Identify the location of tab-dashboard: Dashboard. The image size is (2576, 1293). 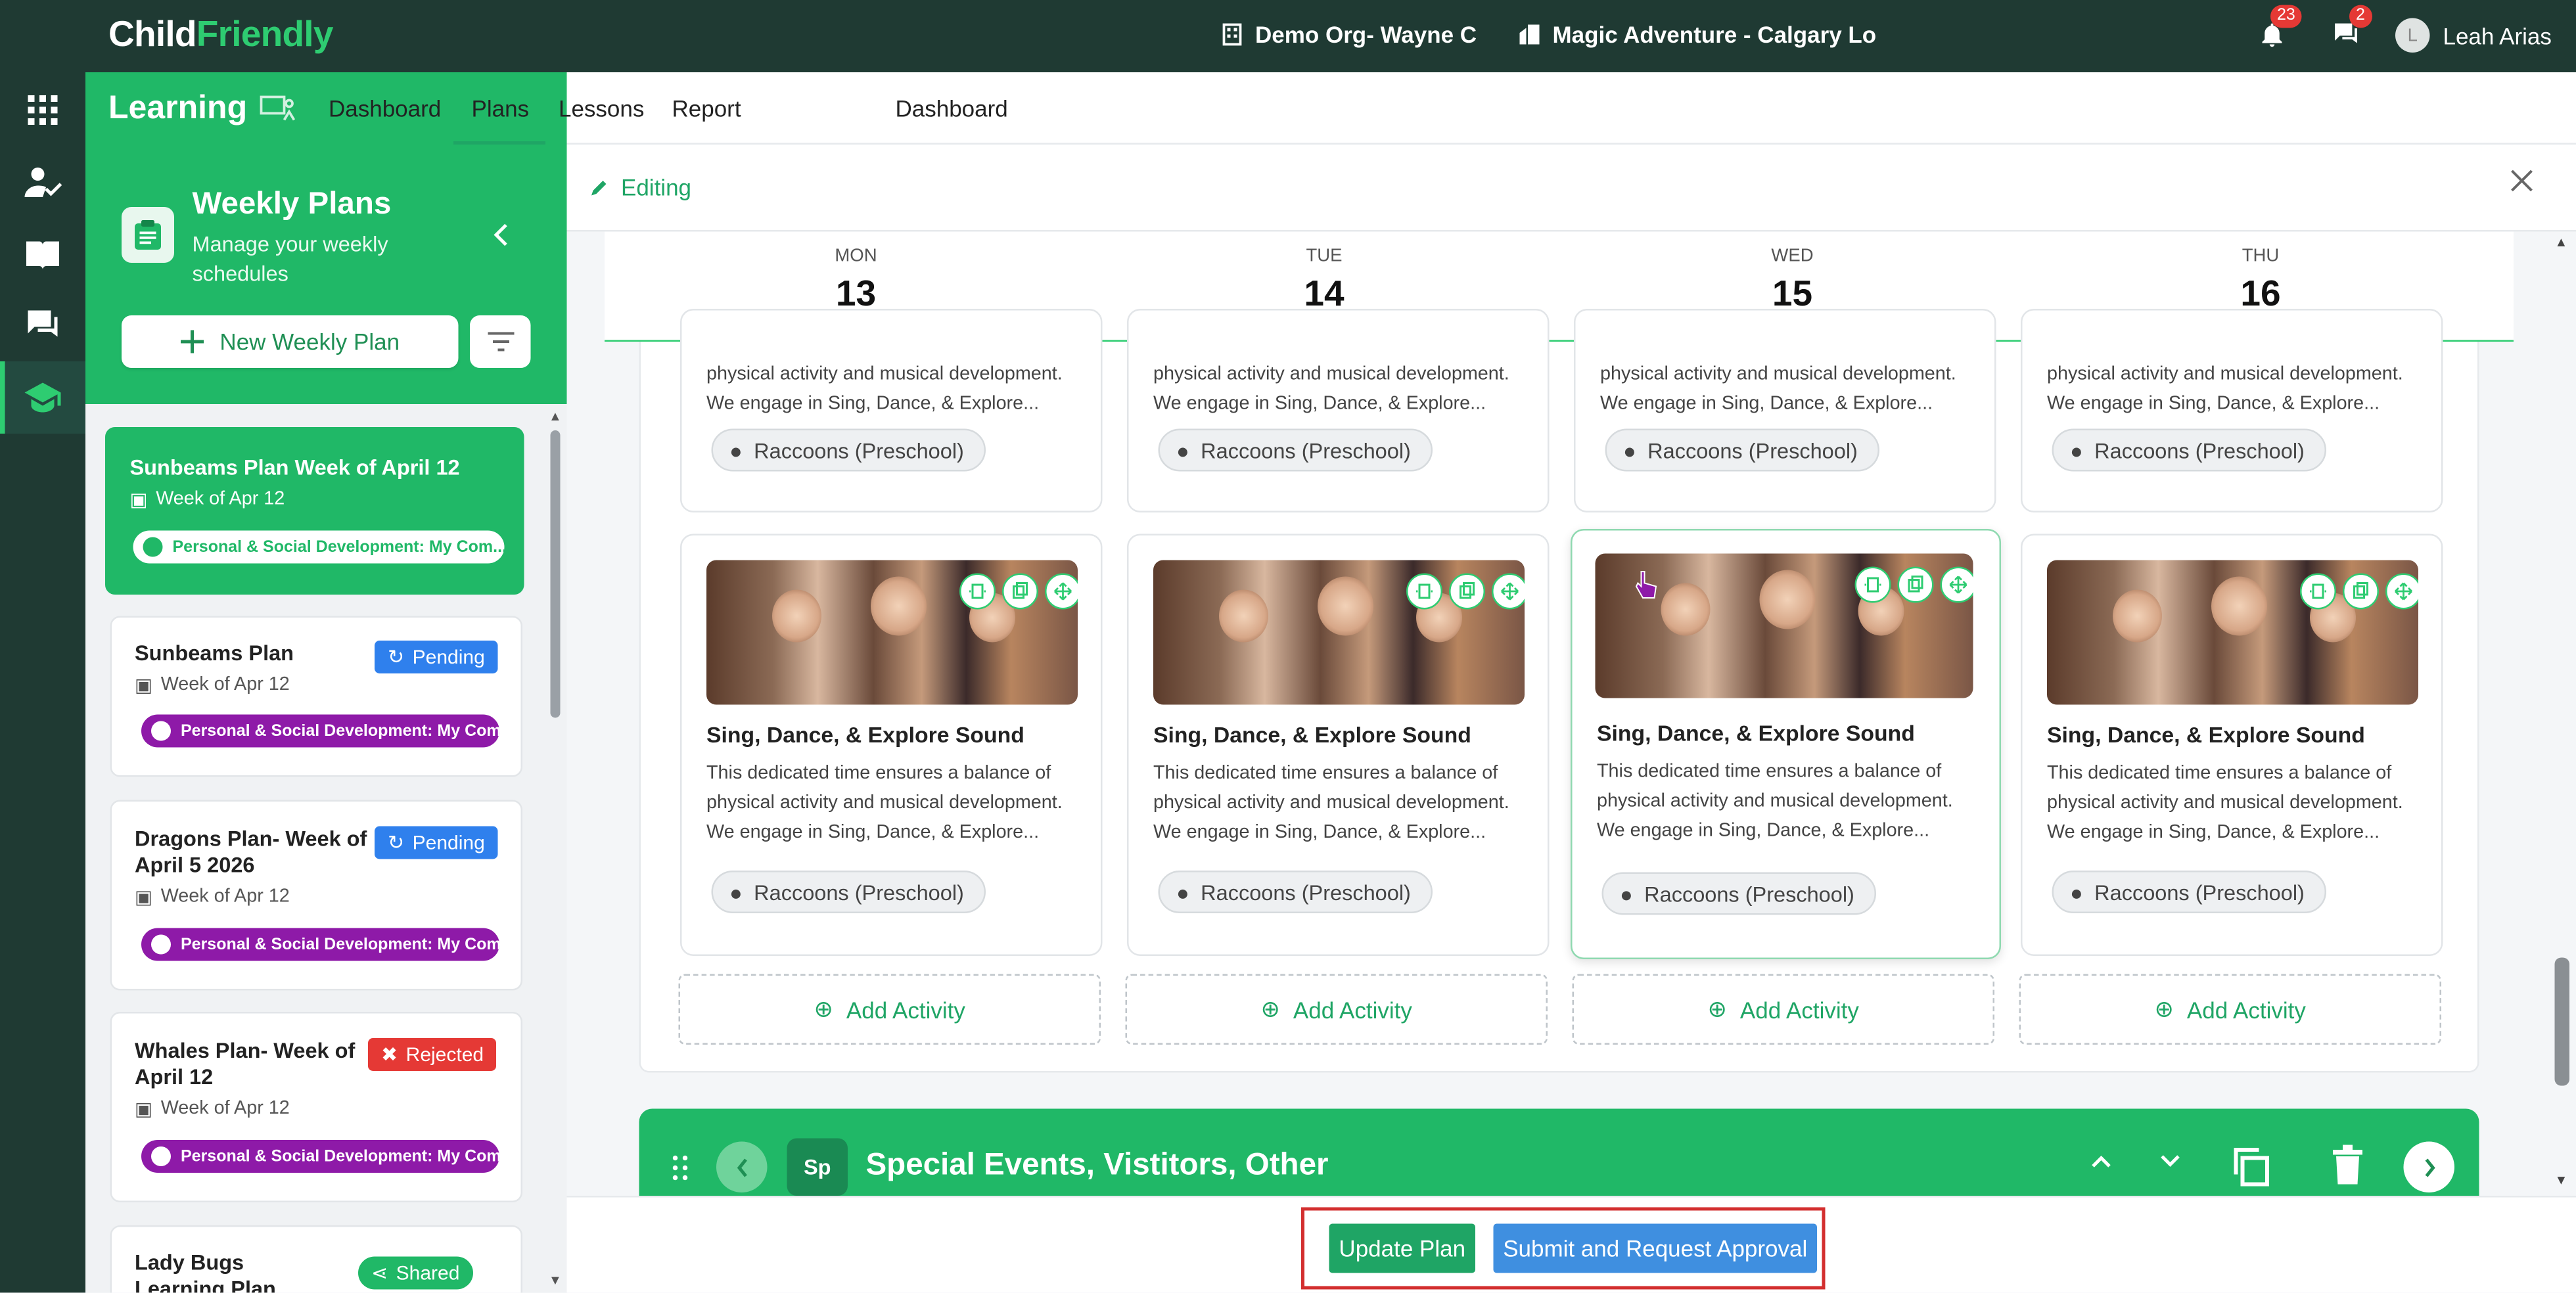
(952, 108).